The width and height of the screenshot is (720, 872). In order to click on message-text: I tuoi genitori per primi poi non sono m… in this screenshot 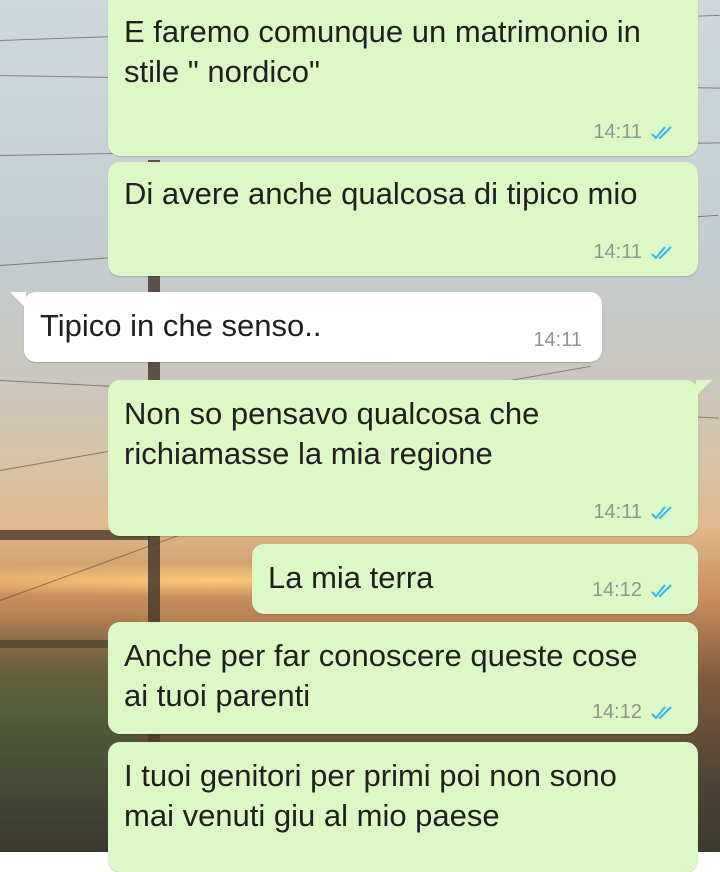, I will do `click(370, 795)`.